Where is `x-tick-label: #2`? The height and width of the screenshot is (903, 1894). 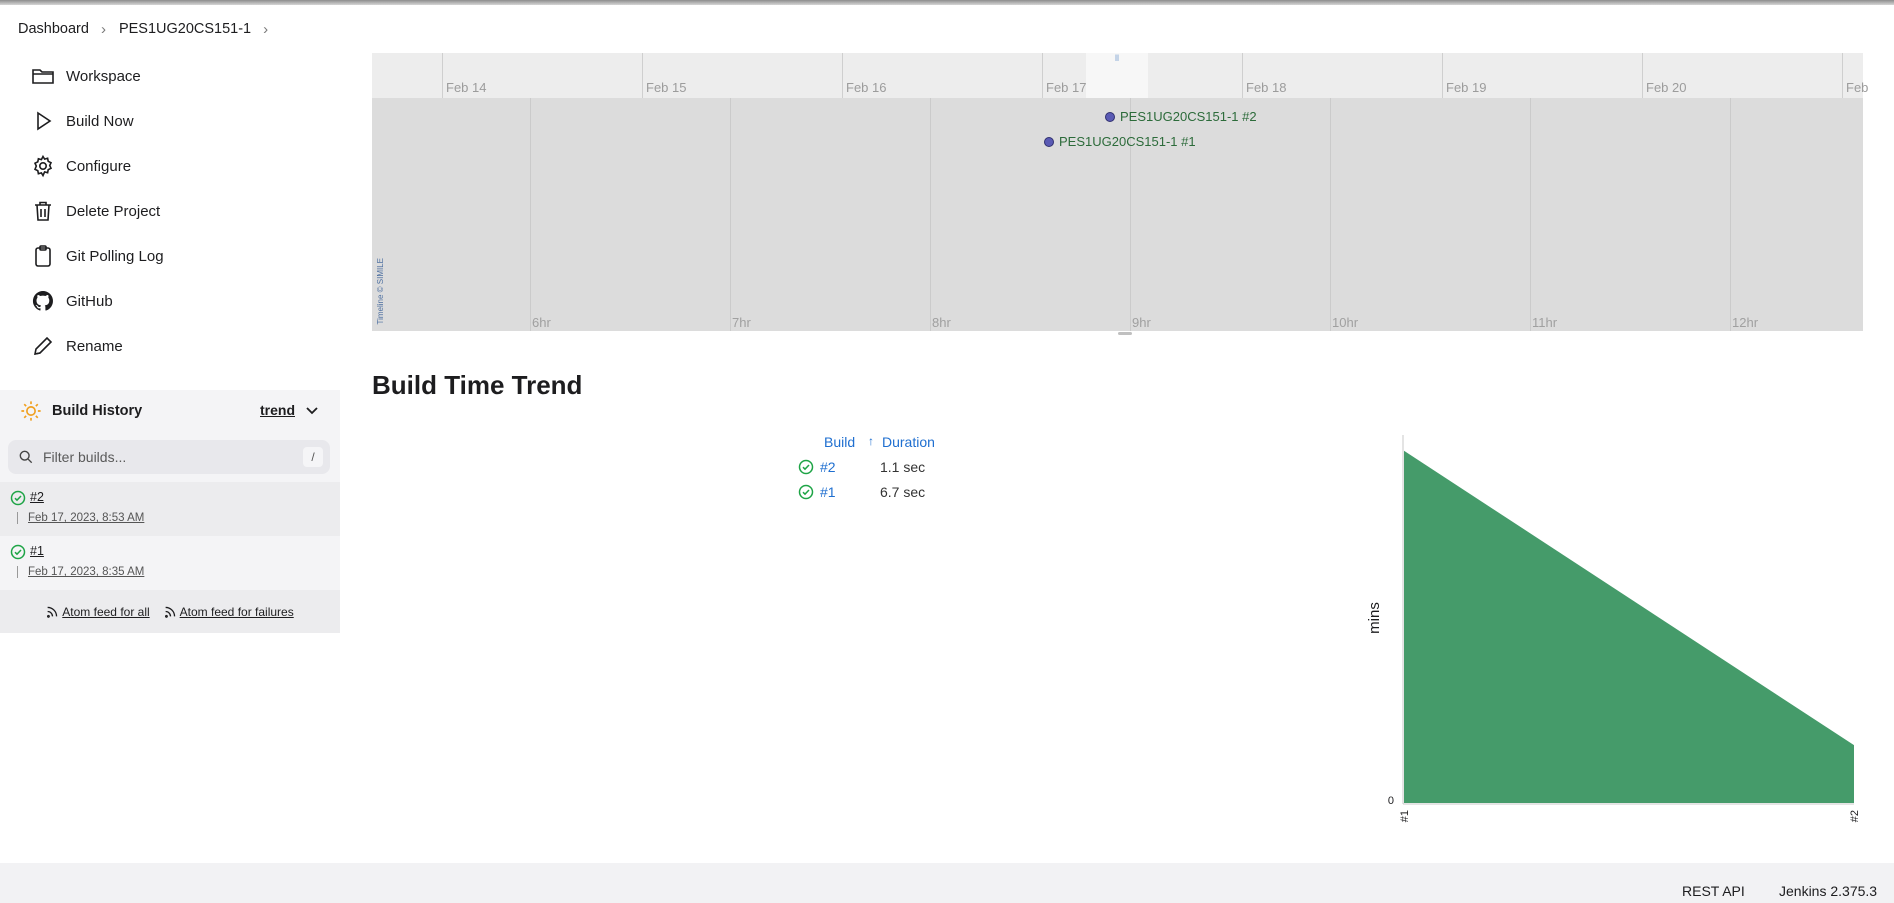 x-tick-label: #2 is located at coordinates (1854, 816).